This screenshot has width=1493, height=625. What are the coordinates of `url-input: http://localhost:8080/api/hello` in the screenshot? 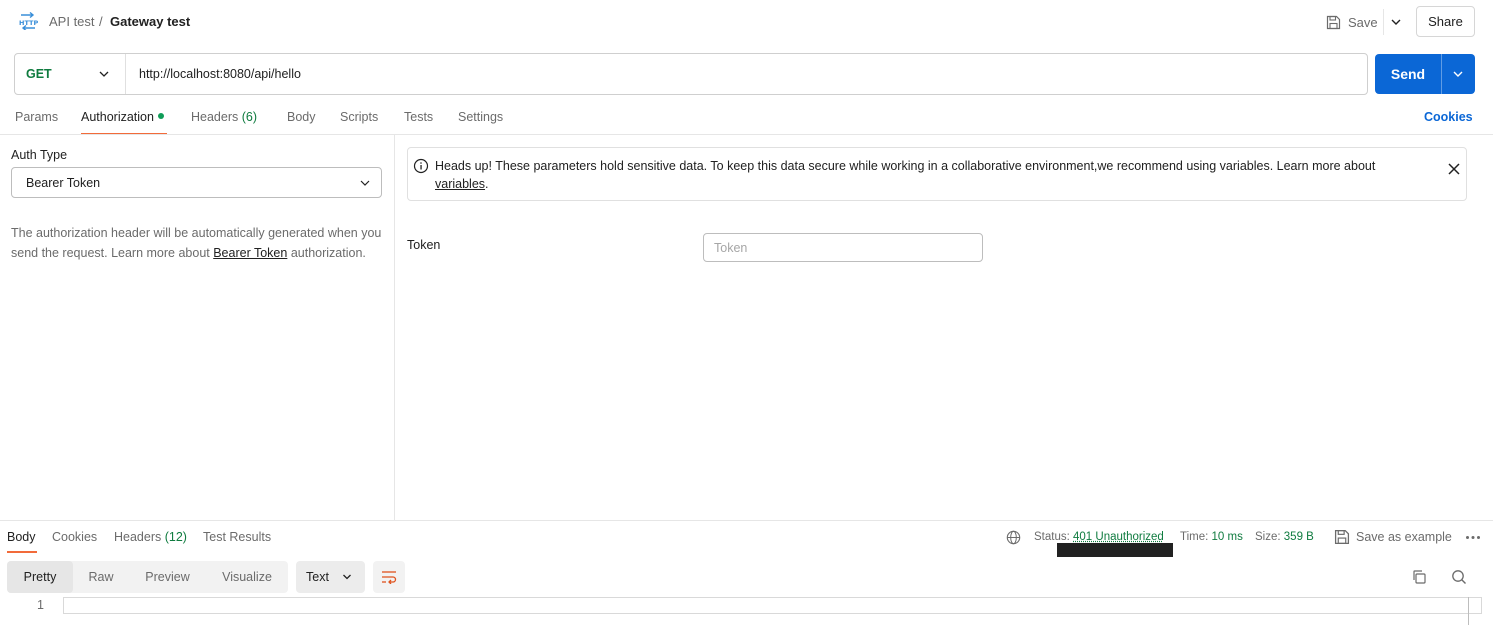 It's located at (220, 74).